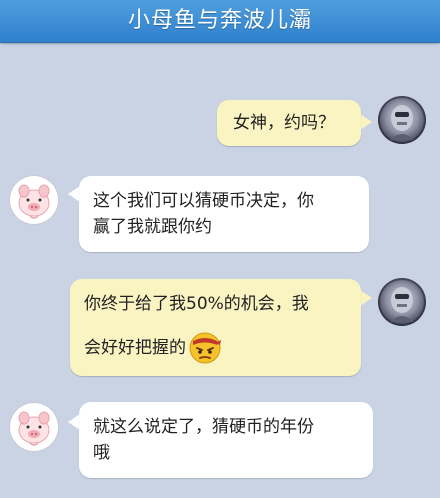 The image size is (440, 498). Describe the element at coordinates (203, 427) in the screenshot. I see `message-text: 就这么说定了，猜硬币的年份` at that location.